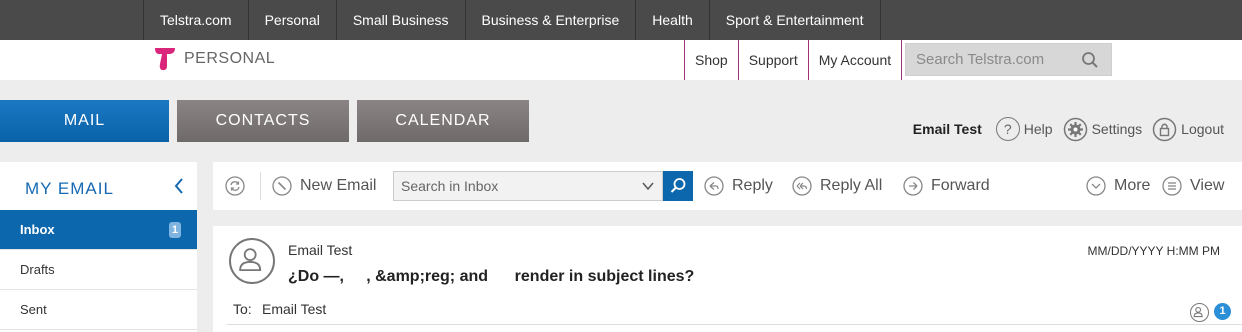 The height and width of the screenshot is (332, 1242). Describe the element at coordinates (550, 20) in the screenshot. I see `global-nav-business-enterprise: Business & Enterprise` at that location.